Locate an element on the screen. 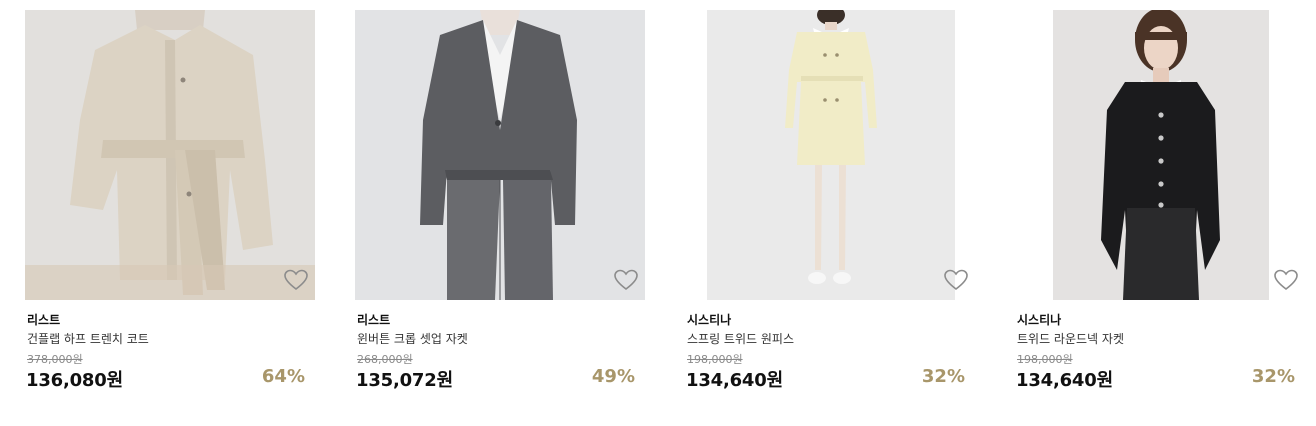  product-name: 스프링 트위드 원피스 is located at coordinates (740, 338).